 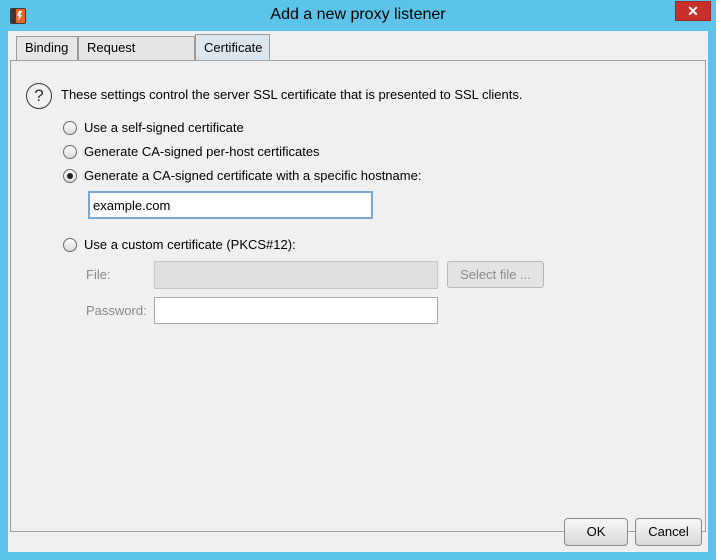 I want to click on tab-bar: Binding Request handling Certificate, so click(x=358, y=54).